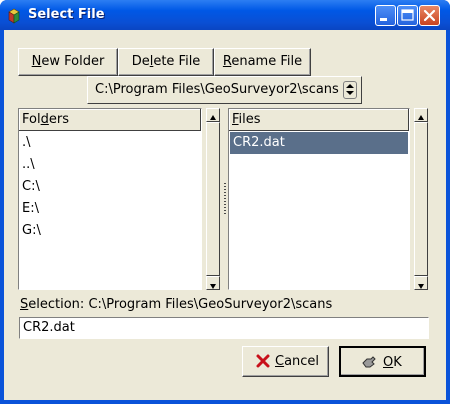  Describe the element at coordinates (263, 361) in the screenshot. I see `cancel-x-icon` at that location.